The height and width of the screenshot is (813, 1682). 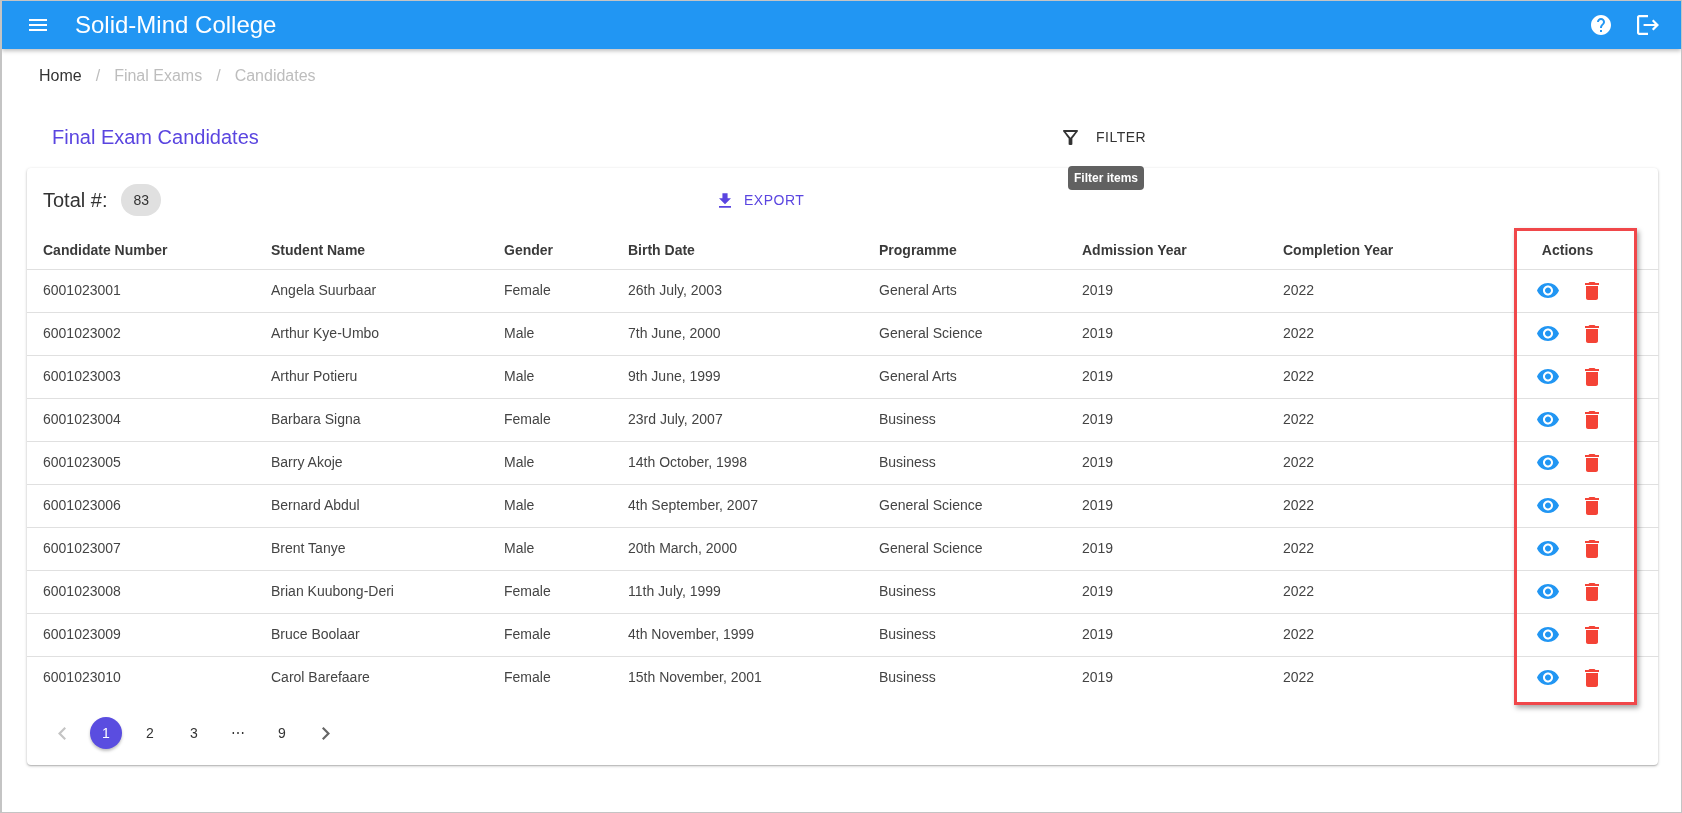 What do you see at coordinates (1648, 25) in the screenshot?
I see `logout-icon` at bounding box center [1648, 25].